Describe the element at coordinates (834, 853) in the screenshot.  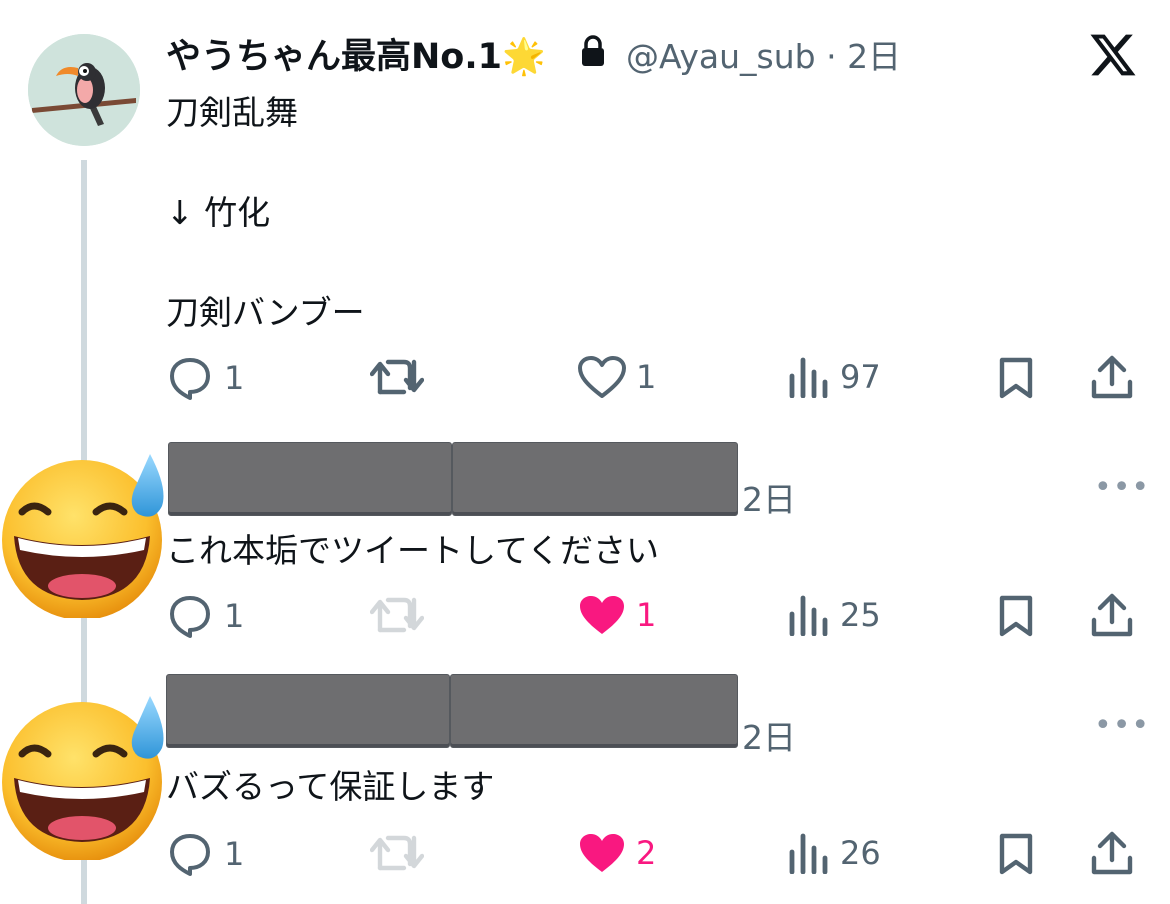
I see `views-button: 26` at that location.